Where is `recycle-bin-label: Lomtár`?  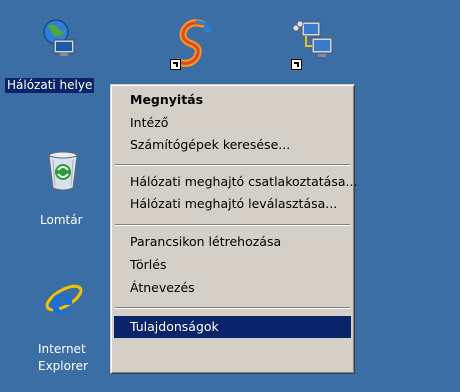 recycle-bin-label: Lomtár is located at coordinates (61, 220).